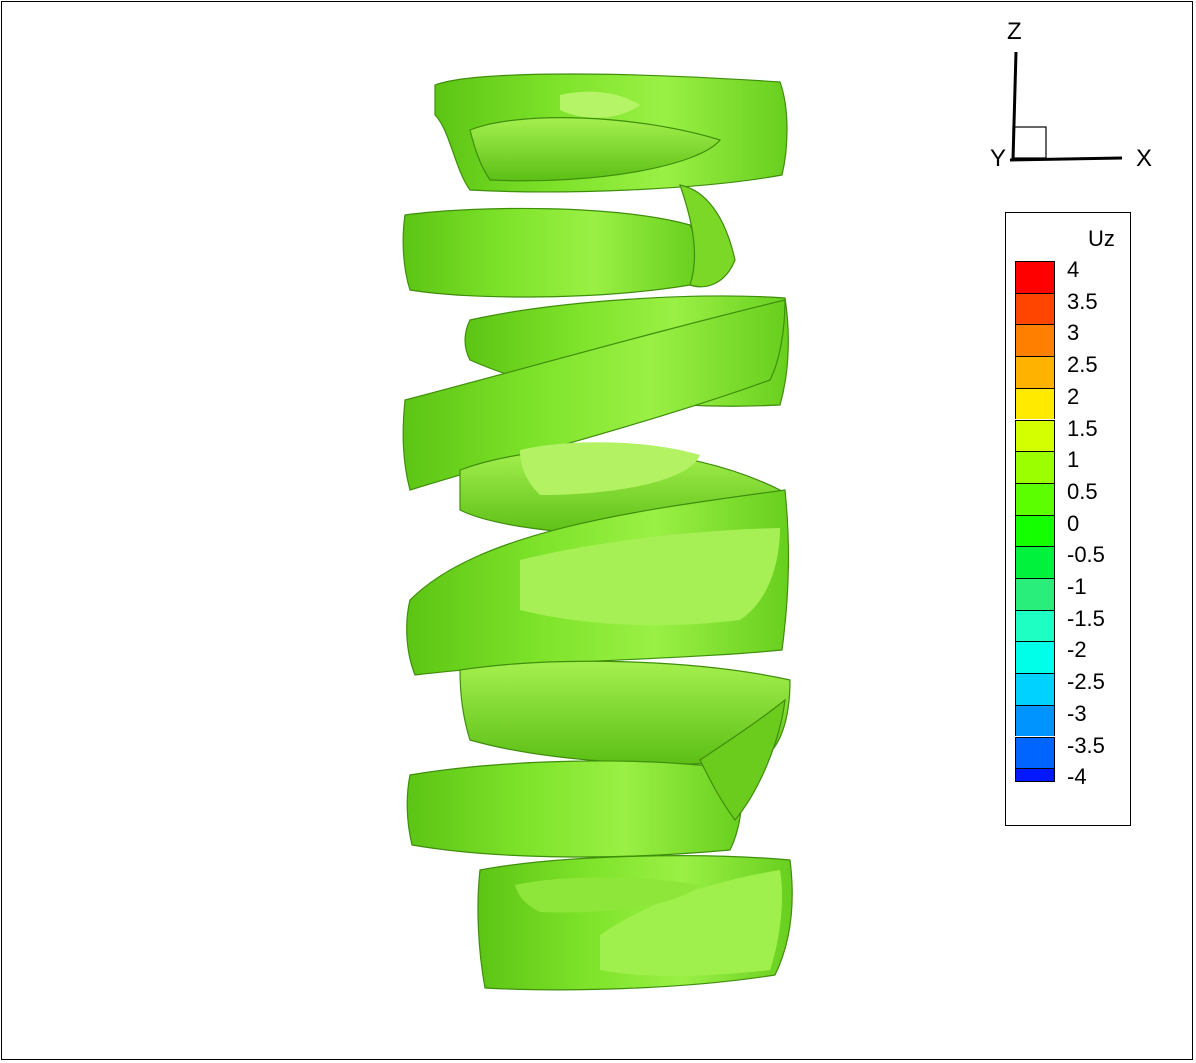 The width and height of the screenshot is (1196, 1063). What do you see at coordinates (1082, 301) in the screenshot?
I see `legend-tick-label: 3.5` at bounding box center [1082, 301].